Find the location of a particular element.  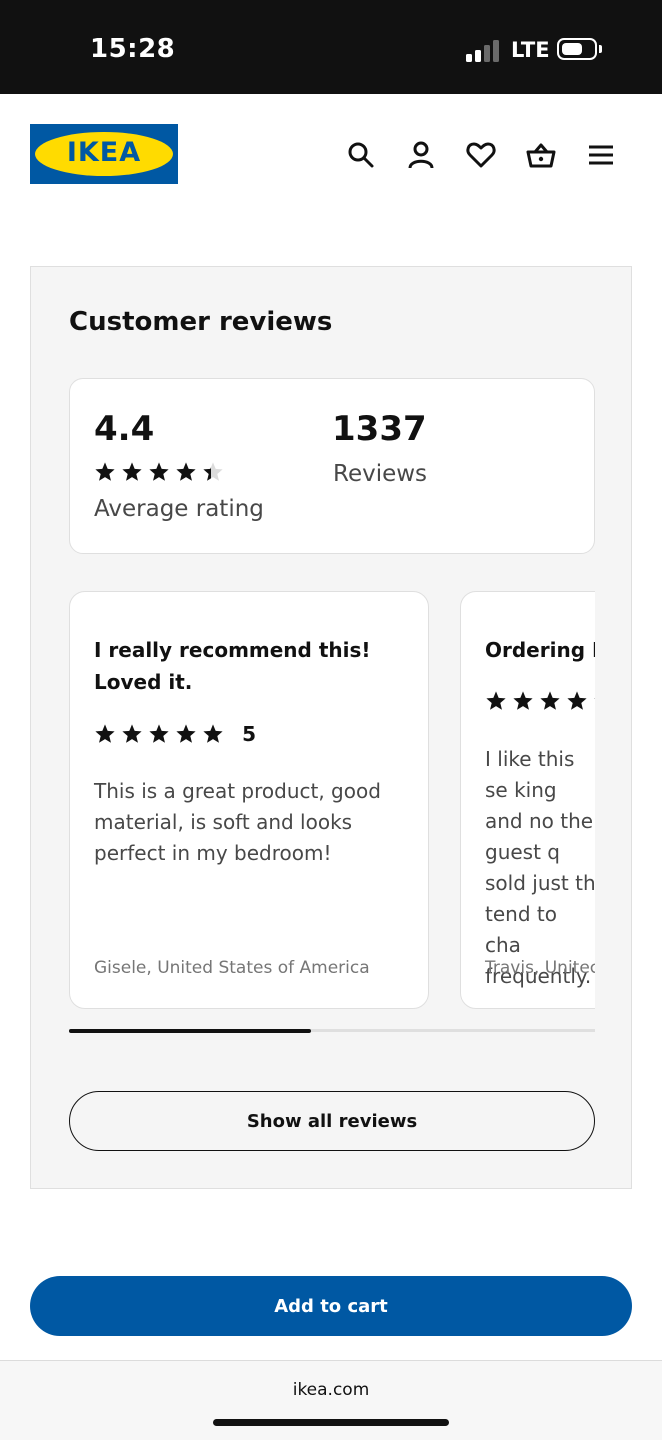

search-icon is located at coordinates (361, 155).